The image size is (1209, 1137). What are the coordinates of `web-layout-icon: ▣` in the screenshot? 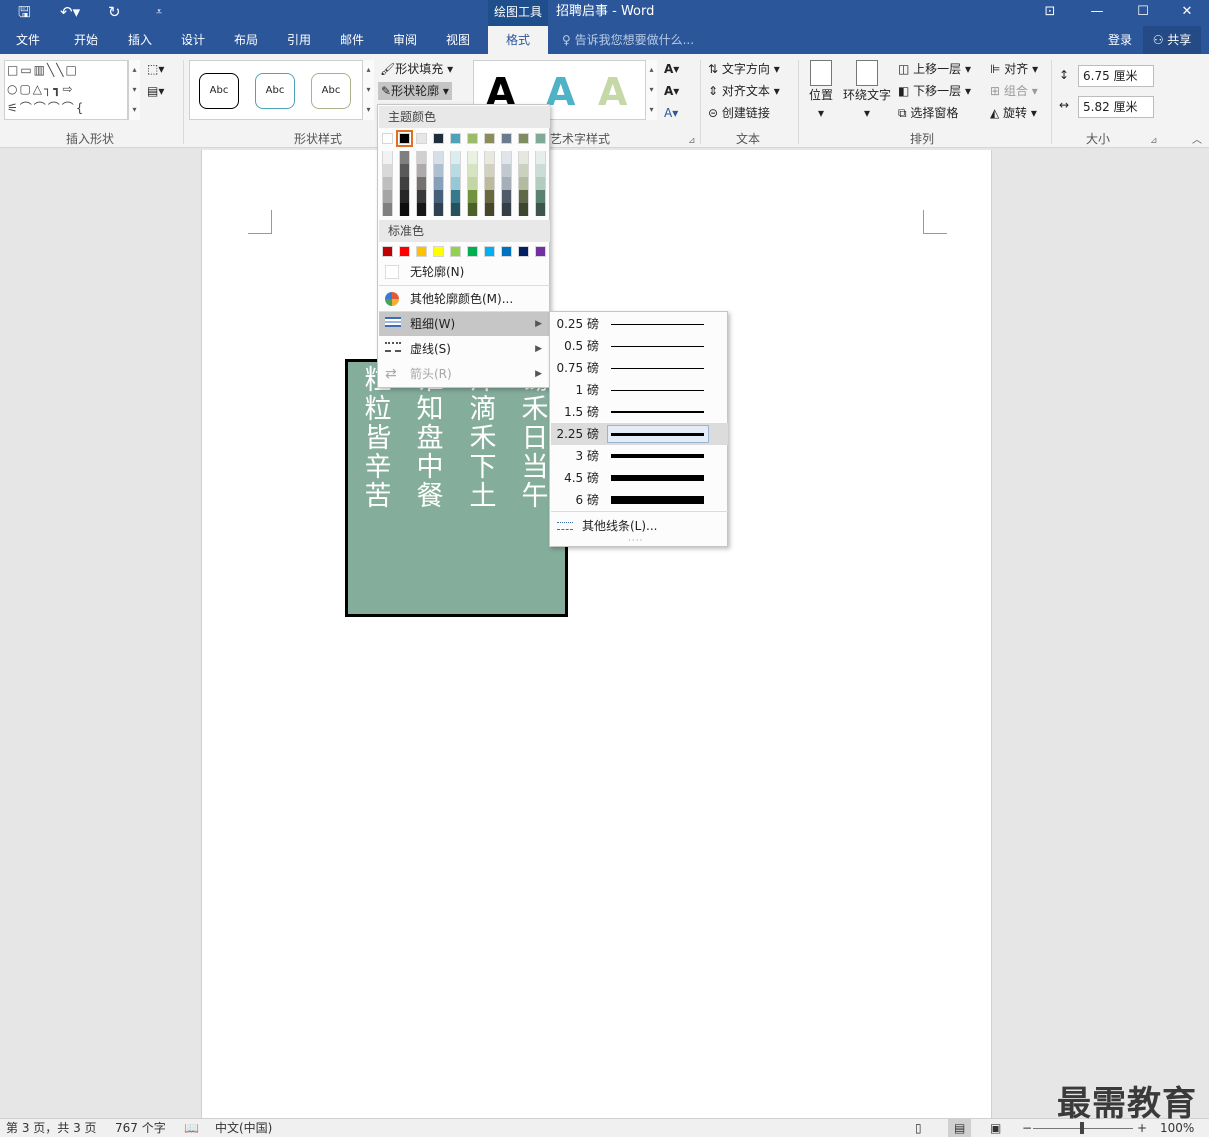 It's located at (995, 1128).